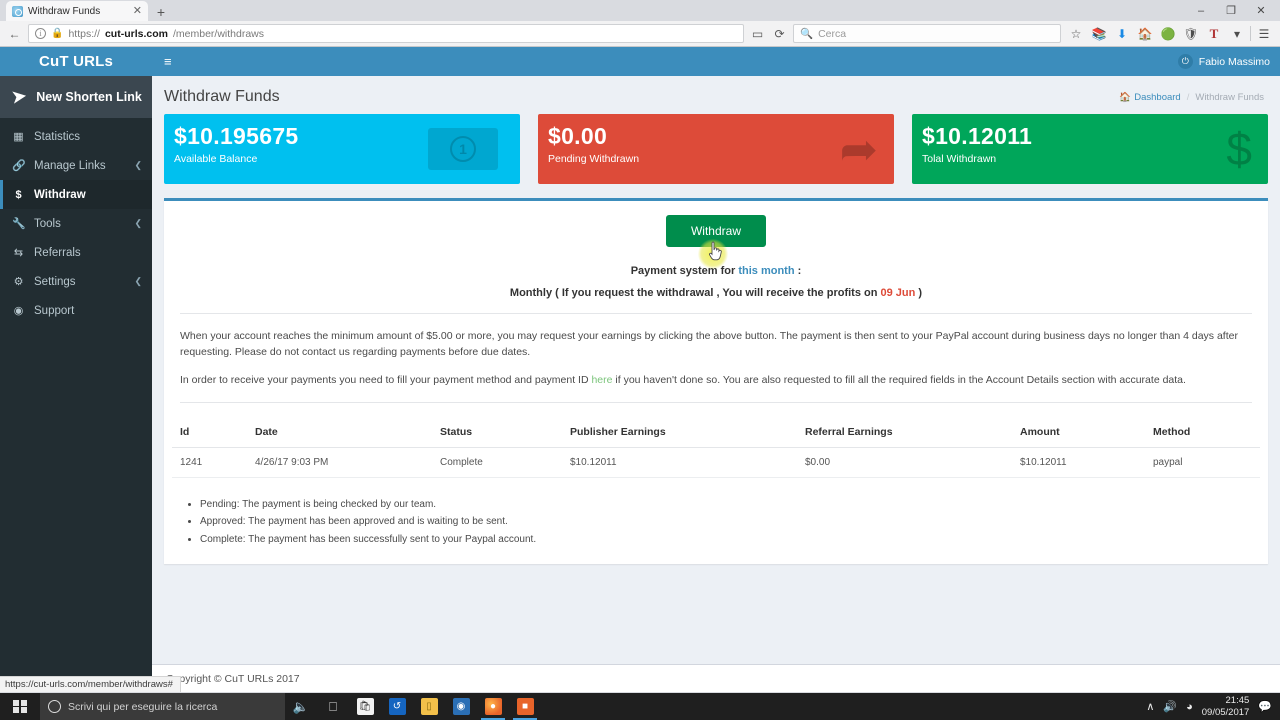  What do you see at coordinates (716, 678) in the screenshot?
I see `page-footer: Copyright © CuT URLs 2017` at bounding box center [716, 678].